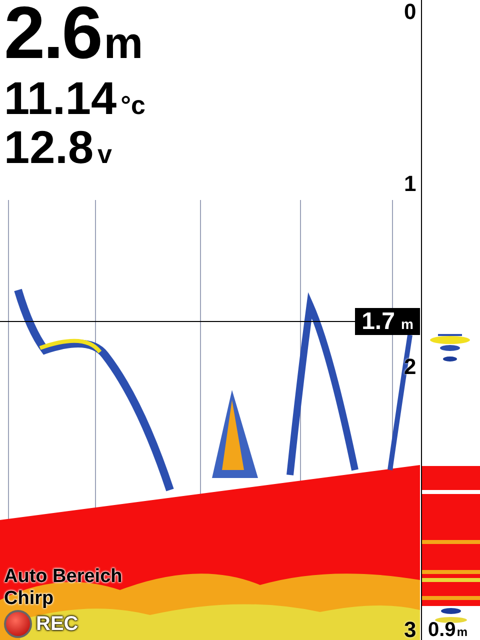  Describe the element at coordinates (52, 33) in the screenshot. I see `depth-value: 2.6` at that location.